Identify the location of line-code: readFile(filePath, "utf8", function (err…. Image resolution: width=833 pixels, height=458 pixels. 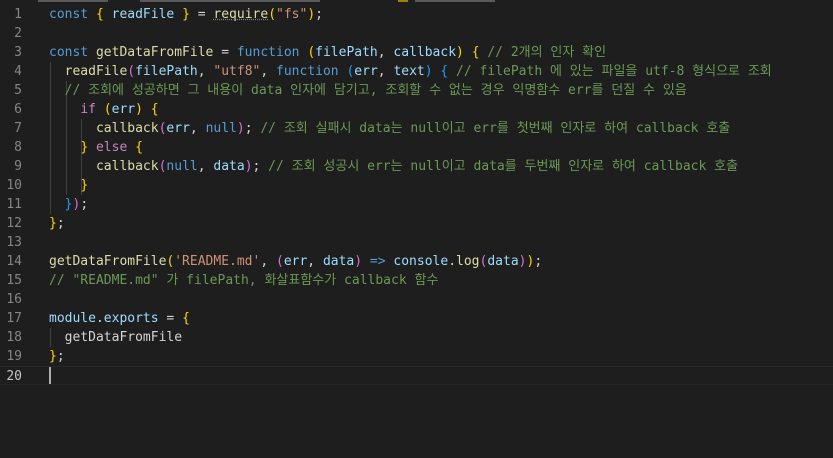
(410, 71).